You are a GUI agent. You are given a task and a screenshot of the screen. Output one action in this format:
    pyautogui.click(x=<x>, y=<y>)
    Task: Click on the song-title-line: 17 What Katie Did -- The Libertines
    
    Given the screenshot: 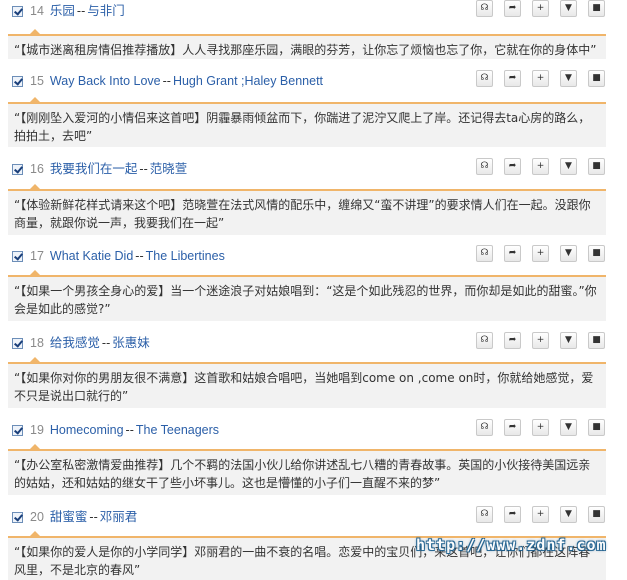 What is the action you would take?
    pyautogui.click(x=127, y=256)
    